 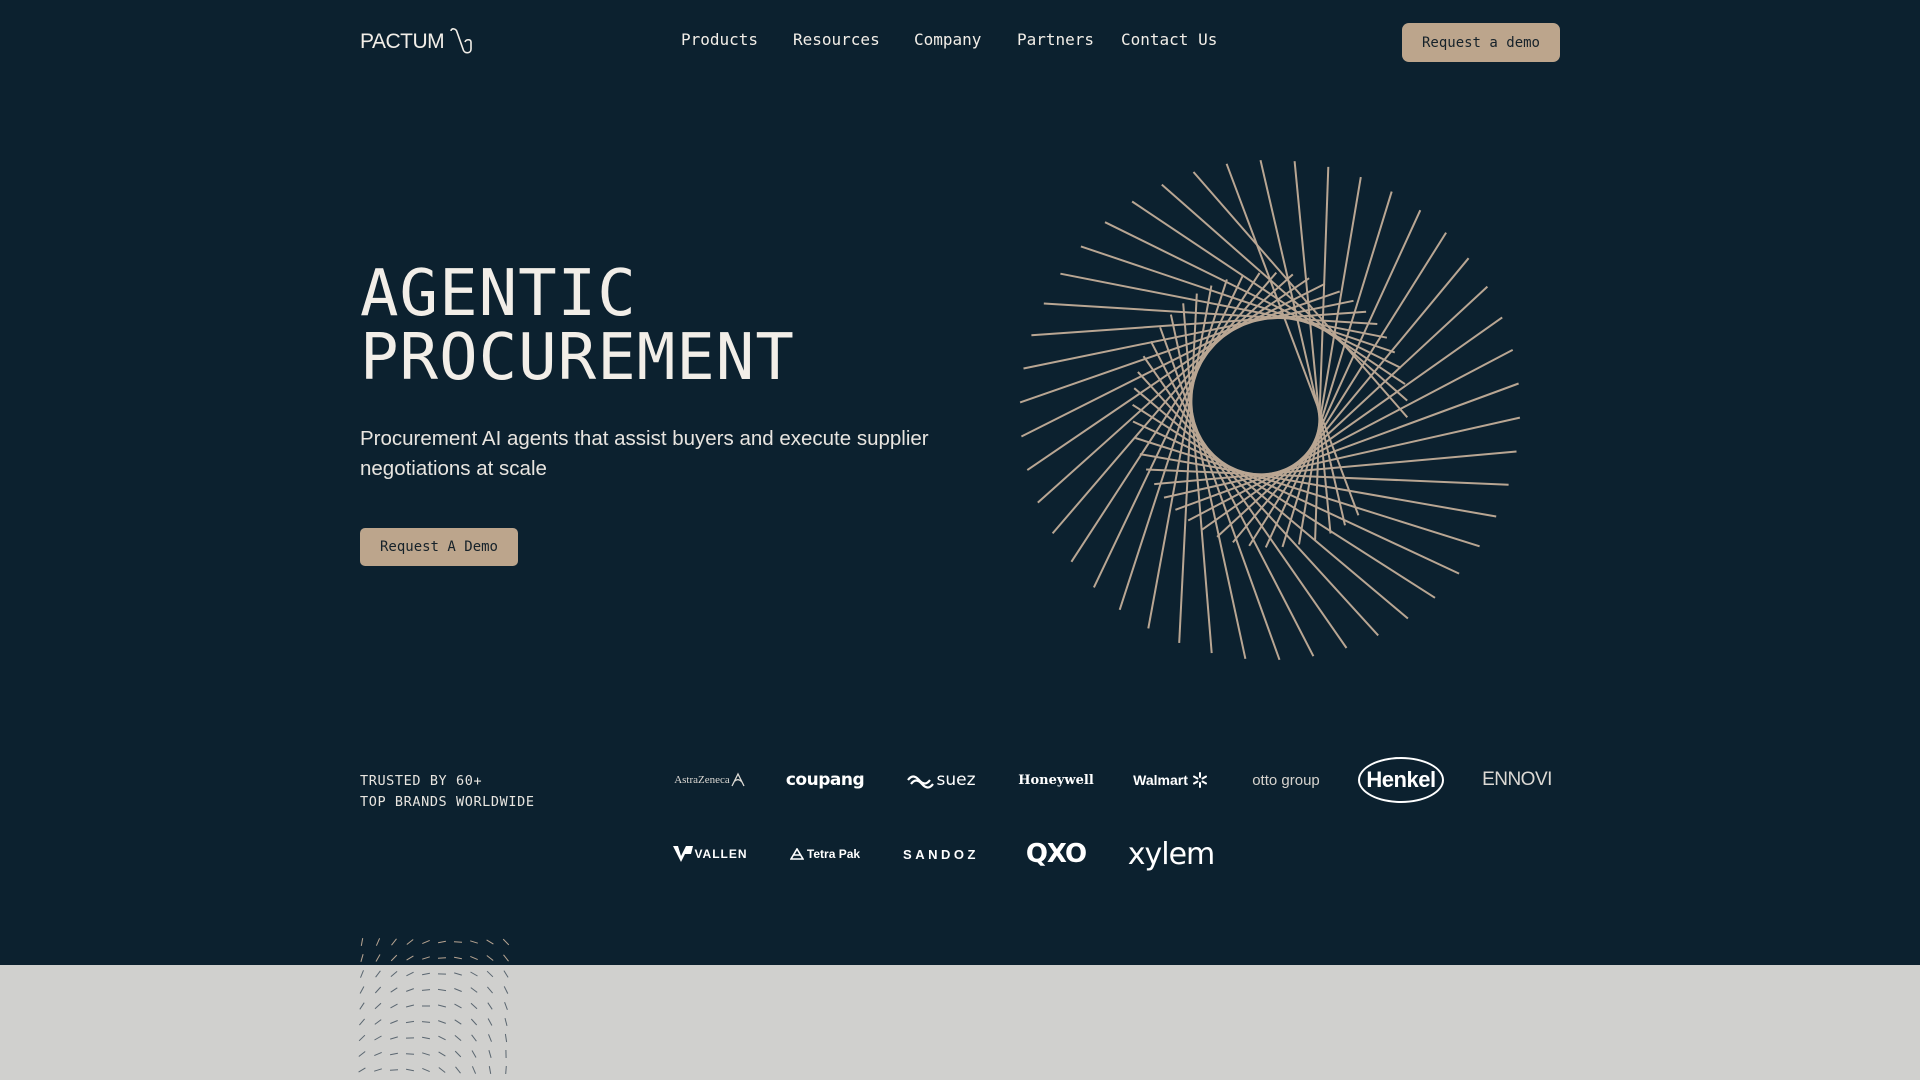 What do you see at coordinates (447, 792) in the screenshot?
I see `trusted-by-label: TRUSTED BY 60+ TOP BRANDS WORLDWIDE` at bounding box center [447, 792].